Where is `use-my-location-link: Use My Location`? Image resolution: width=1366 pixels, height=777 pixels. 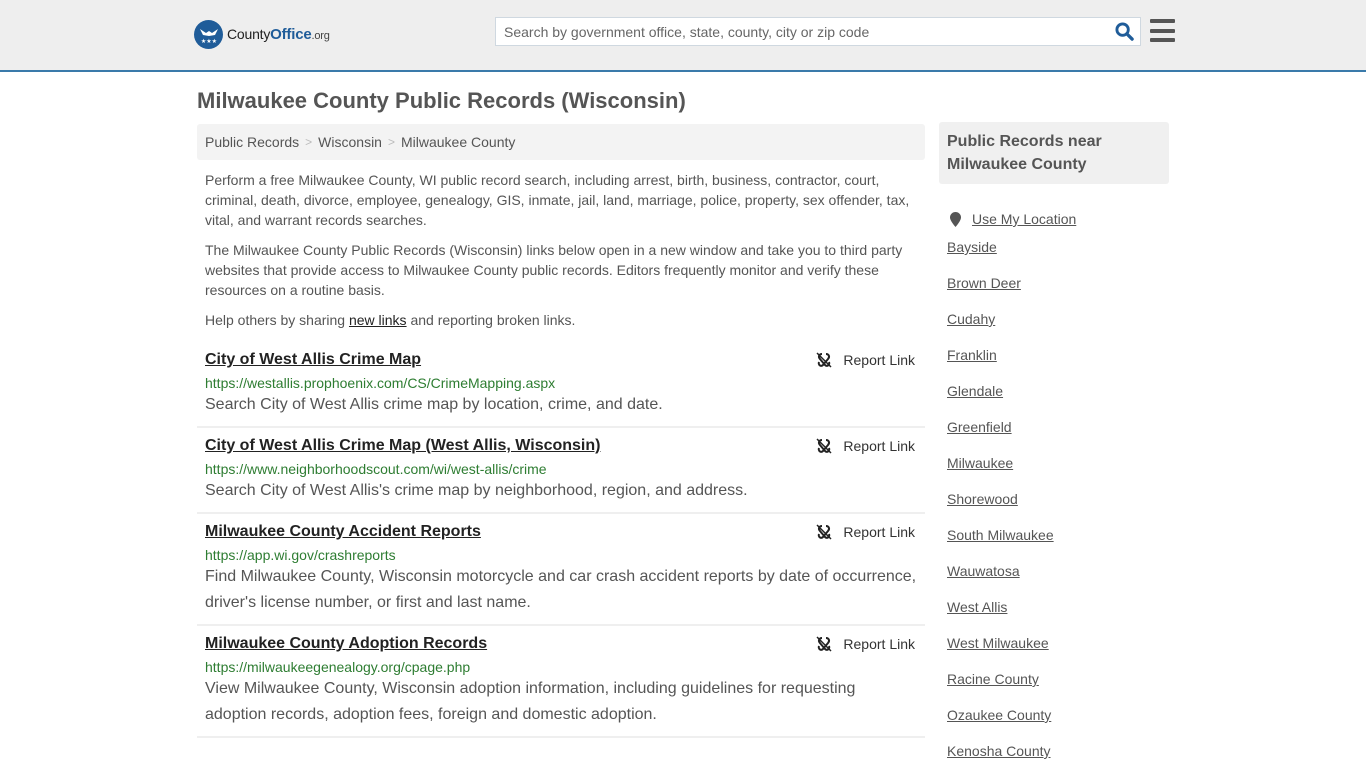 use-my-location-link: Use My Location is located at coordinates (1024, 219).